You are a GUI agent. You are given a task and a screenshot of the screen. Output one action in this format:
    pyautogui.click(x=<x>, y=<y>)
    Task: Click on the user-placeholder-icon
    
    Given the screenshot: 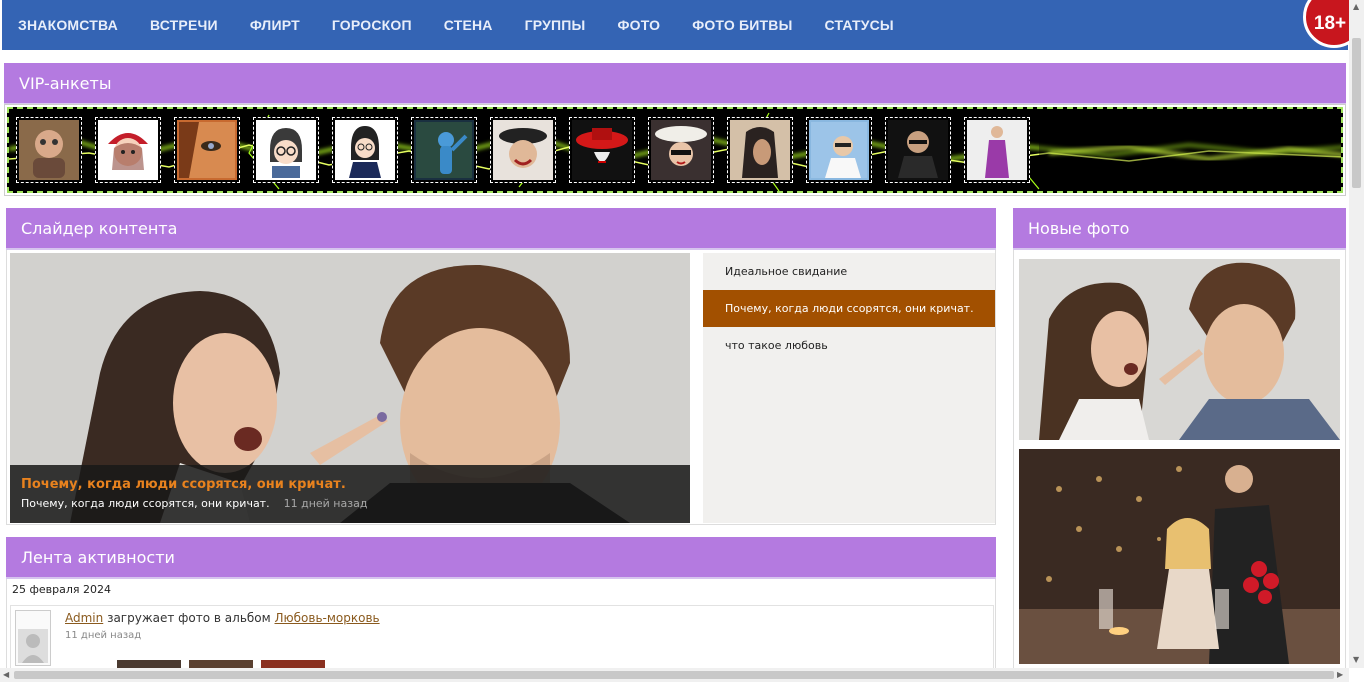 What is the action you would take?
    pyautogui.click(x=33, y=646)
    